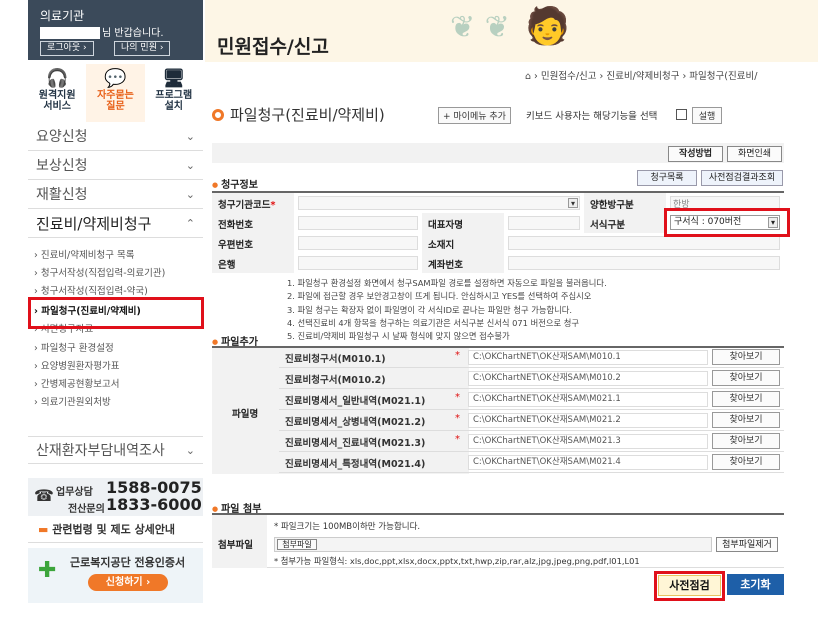 This screenshot has height=641, width=818. I want to click on file-label: 진료비명세서_특정내역(M021.4), so click(355, 464).